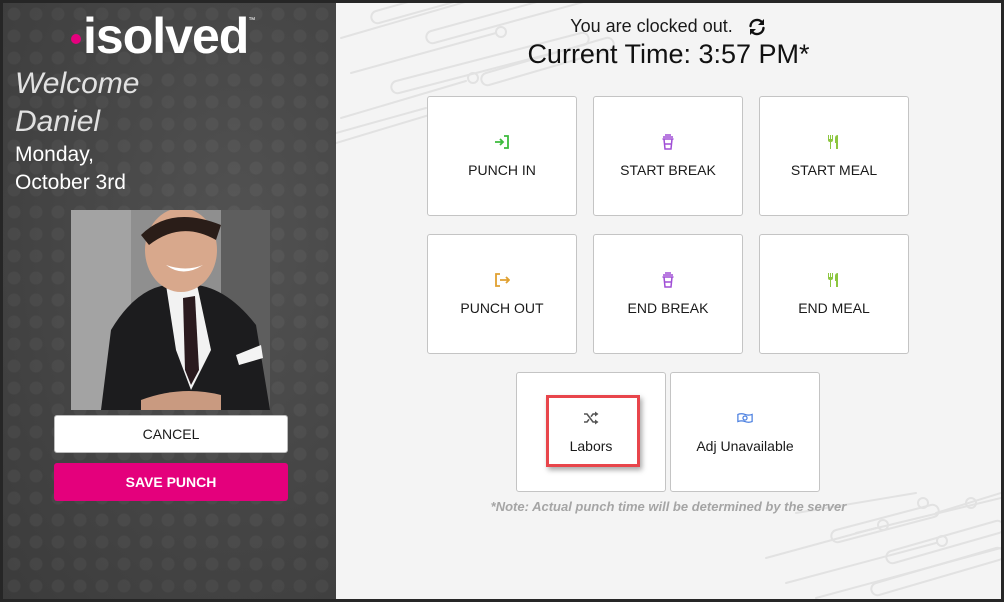  I want to click on person-photo-illustration, so click(170, 310).